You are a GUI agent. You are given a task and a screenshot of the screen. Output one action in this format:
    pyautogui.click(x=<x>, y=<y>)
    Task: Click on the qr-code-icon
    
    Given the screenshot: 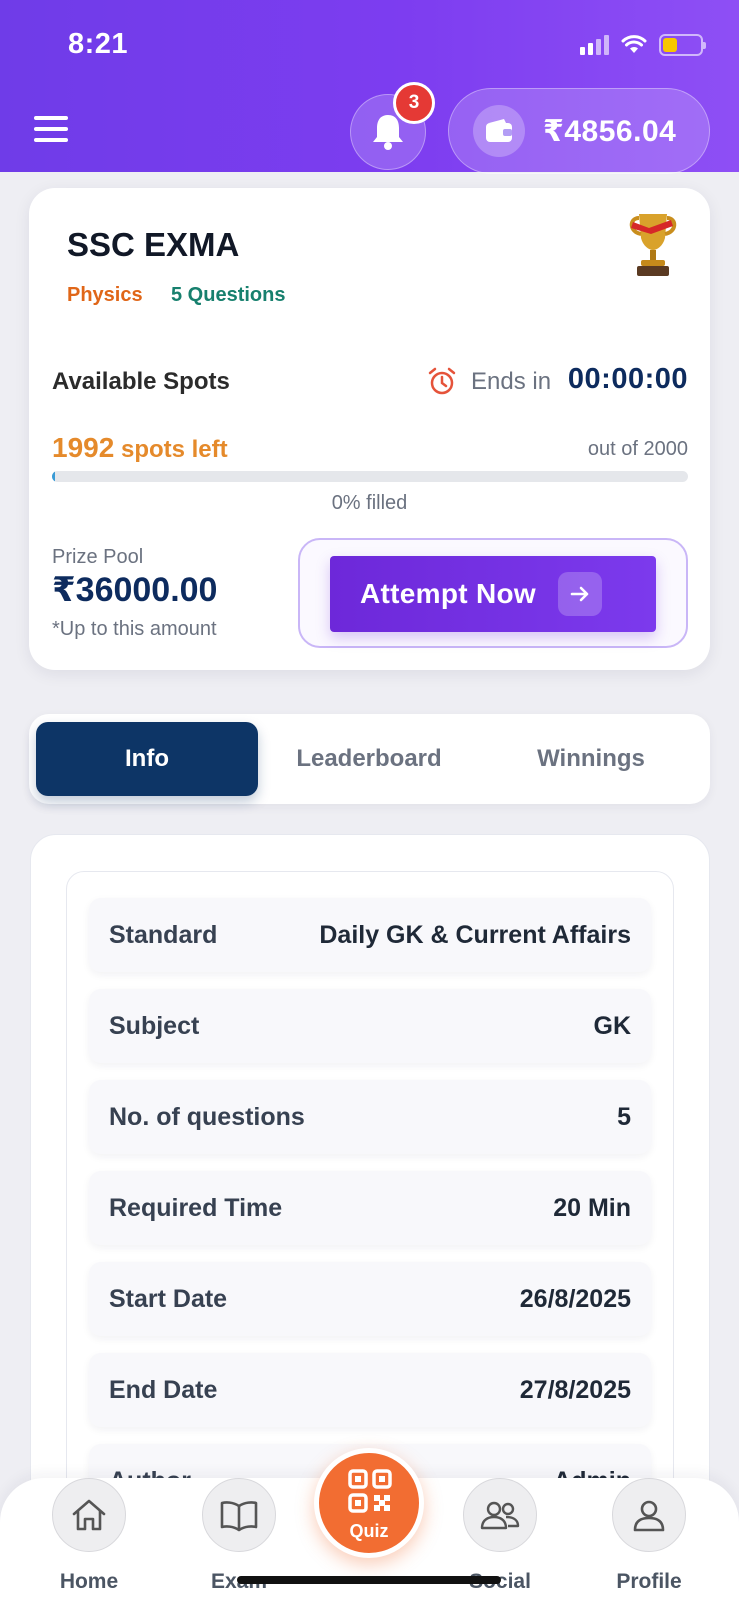 What is the action you would take?
    pyautogui.click(x=370, y=1491)
    